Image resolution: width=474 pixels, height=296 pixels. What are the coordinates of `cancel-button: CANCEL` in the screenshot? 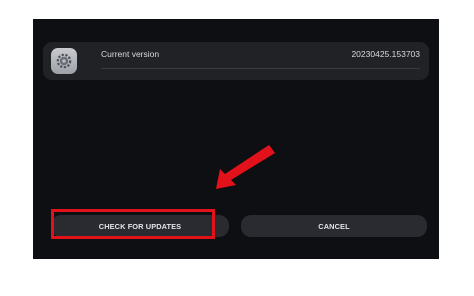 It's located at (334, 226).